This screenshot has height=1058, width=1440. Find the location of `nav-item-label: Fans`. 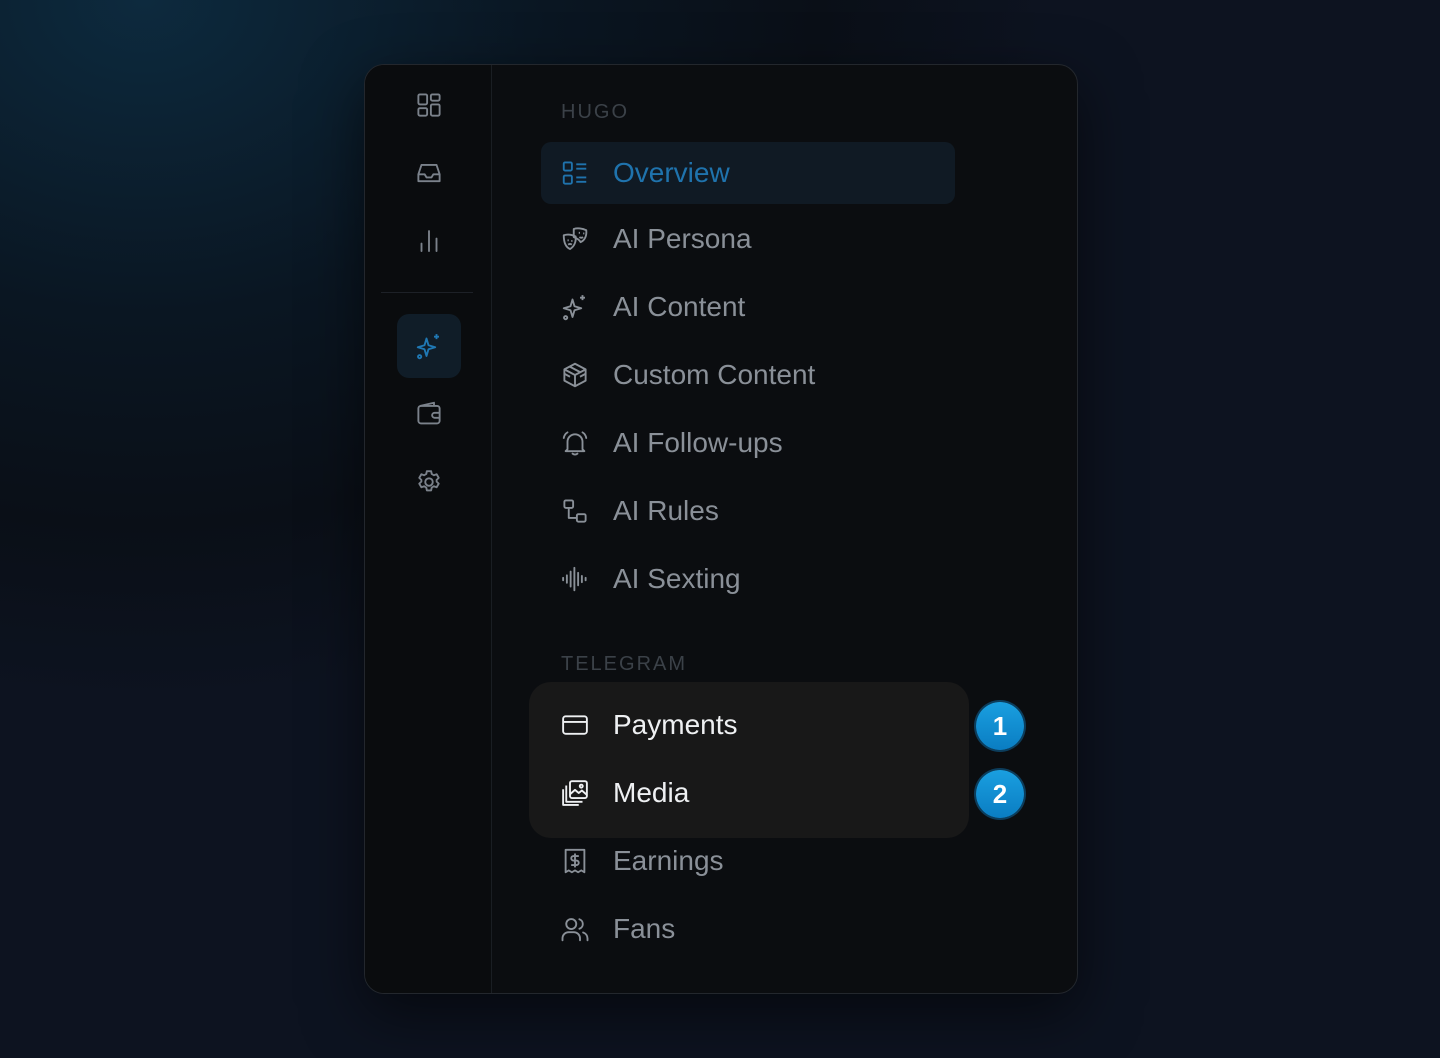

nav-item-label: Fans is located at coordinates (644, 928).